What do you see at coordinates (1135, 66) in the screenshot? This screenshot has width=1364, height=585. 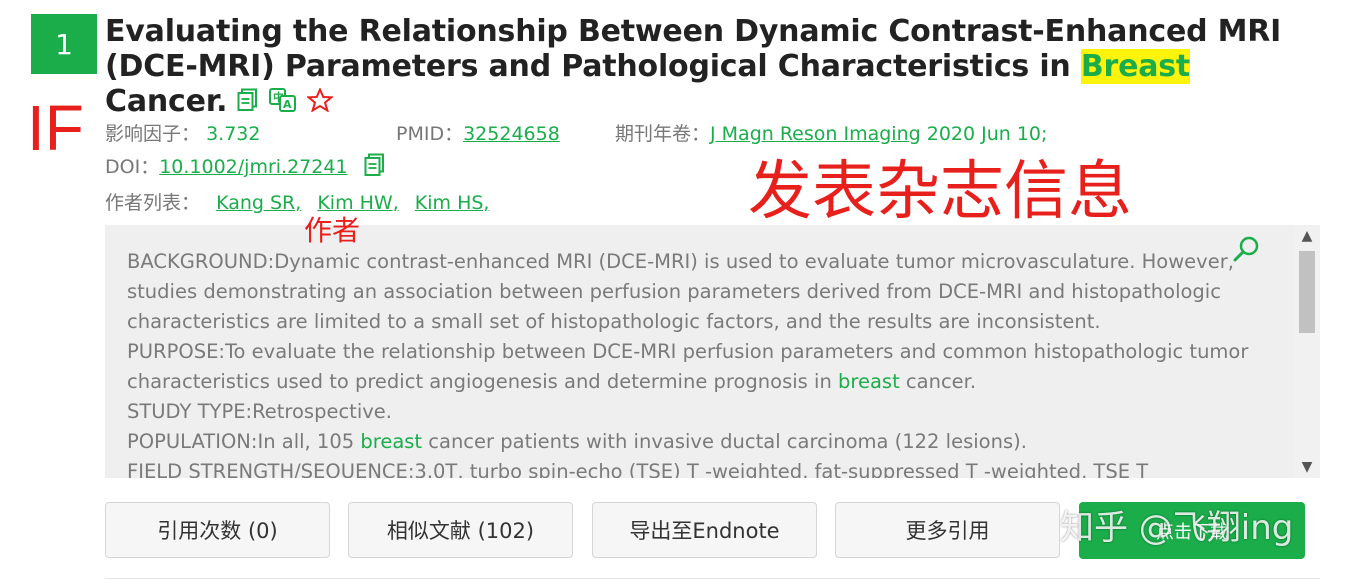 I see `title-keyword-highlight: Breast` at bounding box center [1135, 66].